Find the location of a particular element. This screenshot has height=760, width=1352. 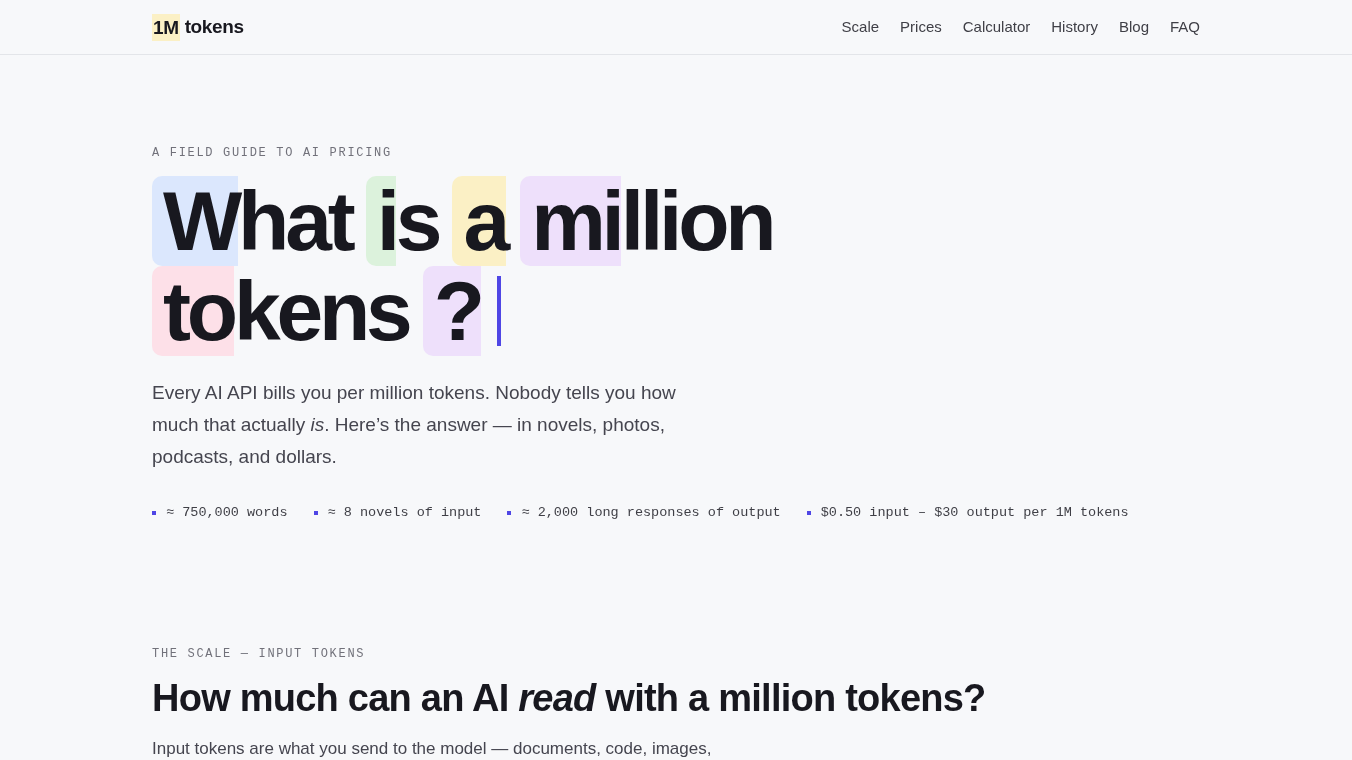

intro-paragraph: Every AI API bills you per million tokens. Nobody tells you how much that actually is. Here’s the answer — in novels, photos, podcasts, and dollars. is located at coordinates (414, 425).